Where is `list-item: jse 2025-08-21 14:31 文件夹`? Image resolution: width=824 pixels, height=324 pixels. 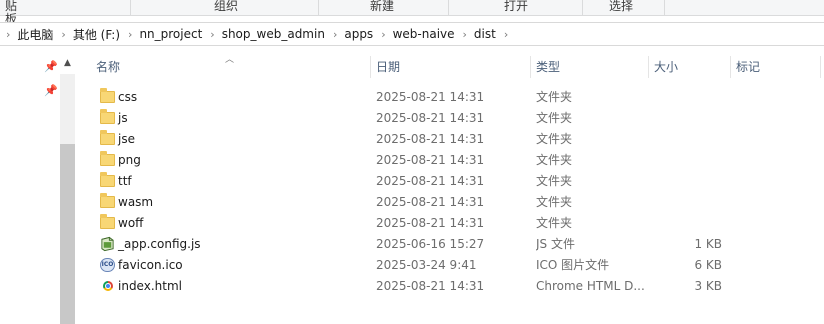
list-item: jse 2025-08-21 14:31 文件夹 is located at coordinates (452, 139).